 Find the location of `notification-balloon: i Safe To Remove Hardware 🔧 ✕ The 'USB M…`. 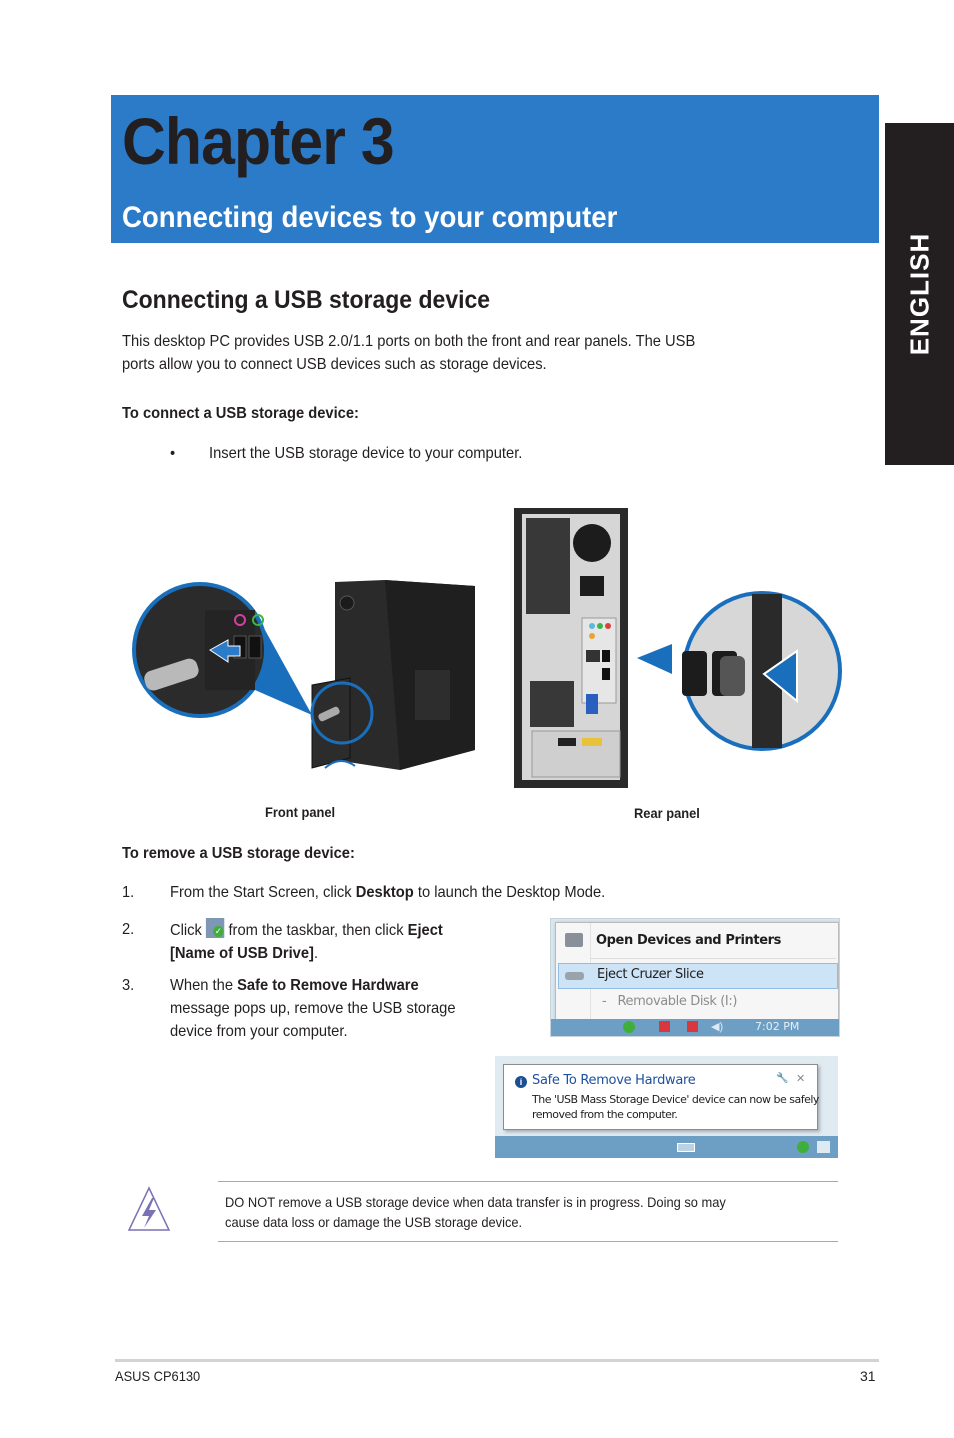

notification-balloon: i Safe To Remove Hardware 🔧 ✕ The 'USB M… is located at coordinates (661, 1097).